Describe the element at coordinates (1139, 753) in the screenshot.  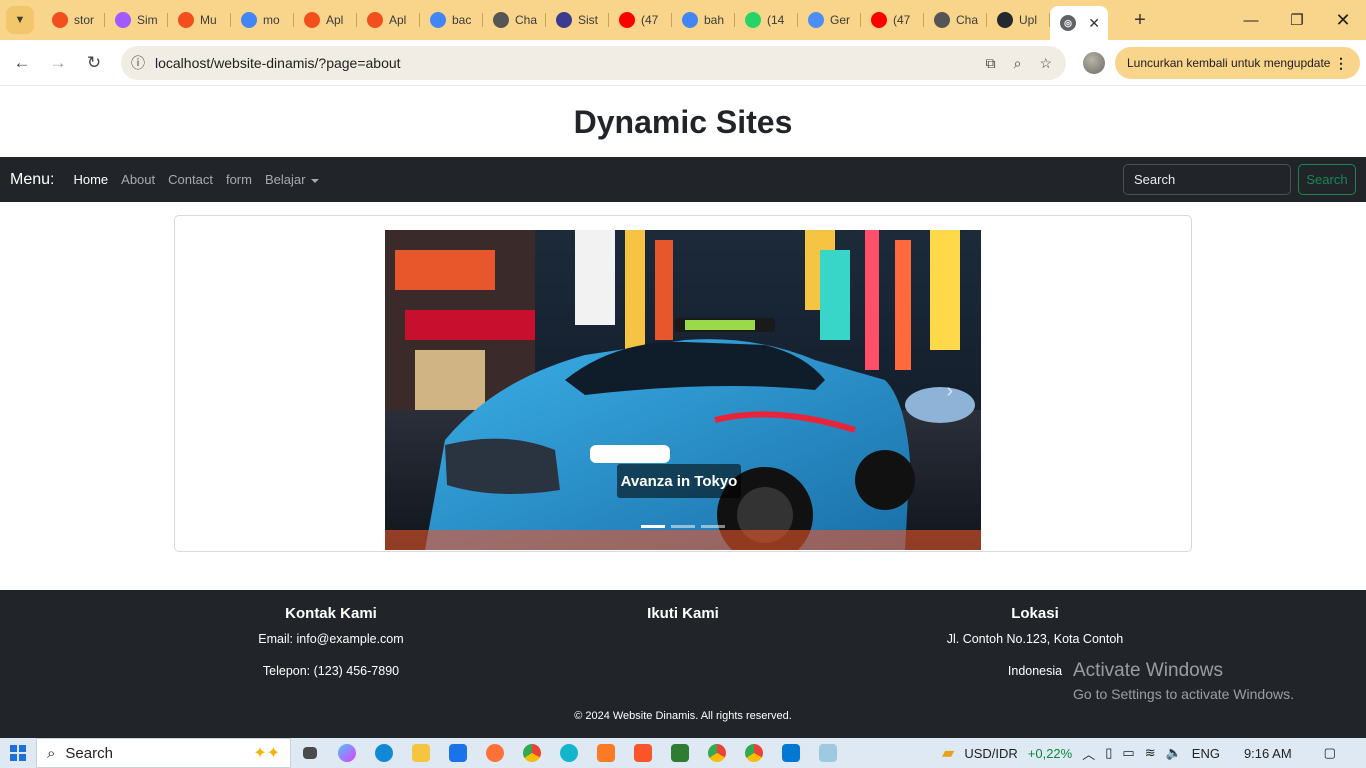
I see `system-tray: ▰ USD/IDR +0,22% ︿ ▯ ▭ ≋ 🔈 ENG 9:16 AM ▢` at that location.